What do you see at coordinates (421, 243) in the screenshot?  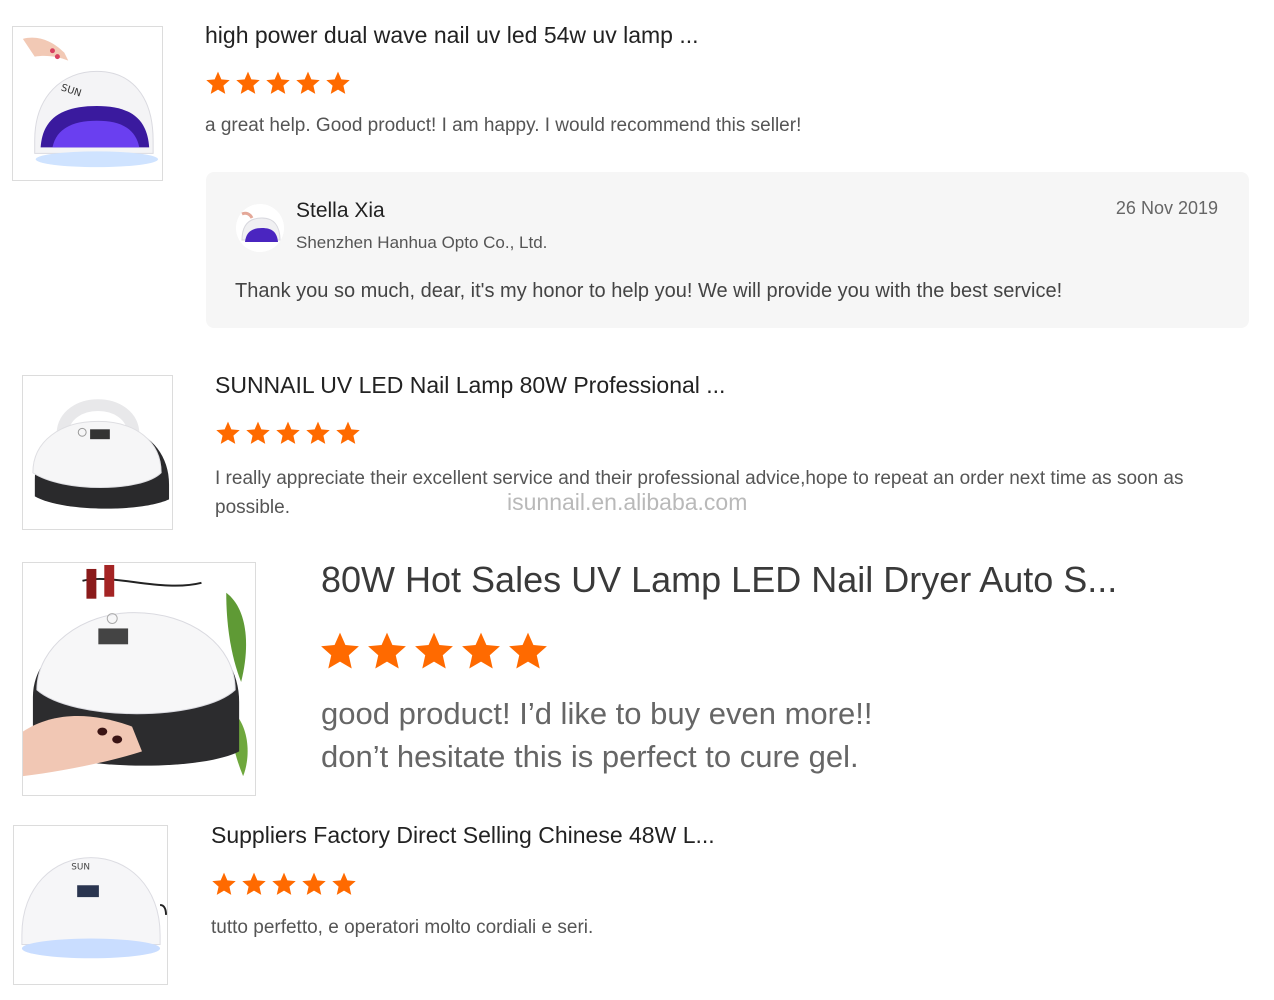 I see `seller-company: Shenzhen Hanhua Opto Co., Ltd.` at bounding box center [421, 243].